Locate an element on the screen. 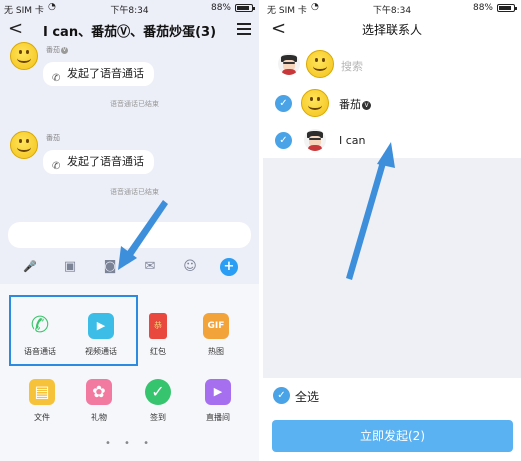  message-input is located at coordinates (129, 235).